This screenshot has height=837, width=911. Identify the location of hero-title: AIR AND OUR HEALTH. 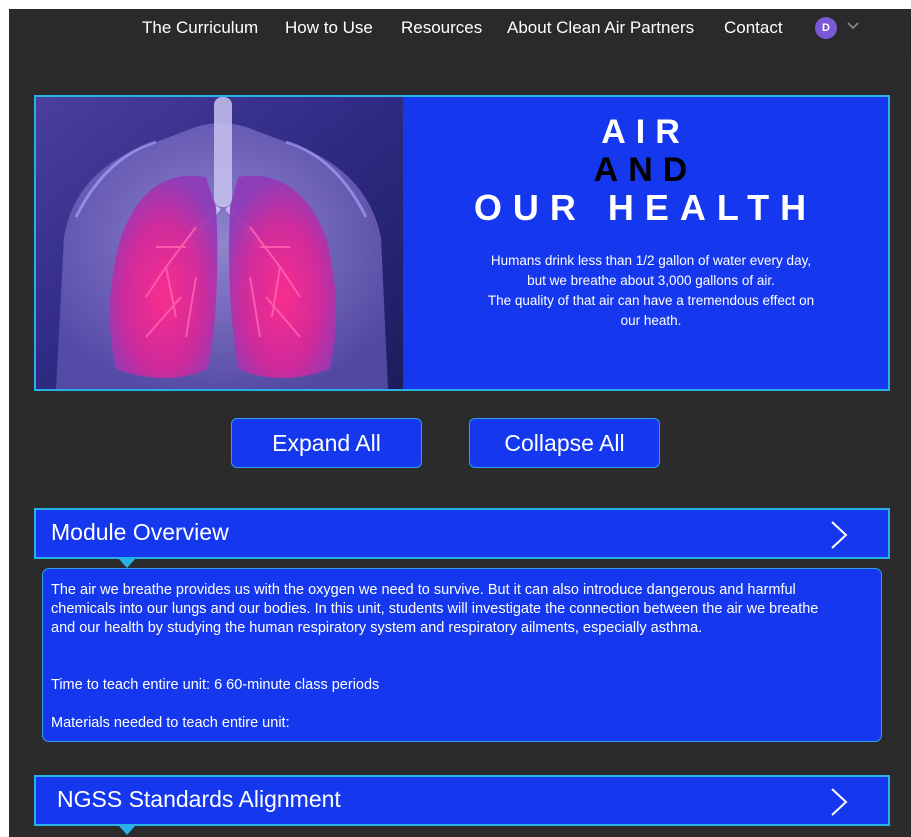
(645, 170).